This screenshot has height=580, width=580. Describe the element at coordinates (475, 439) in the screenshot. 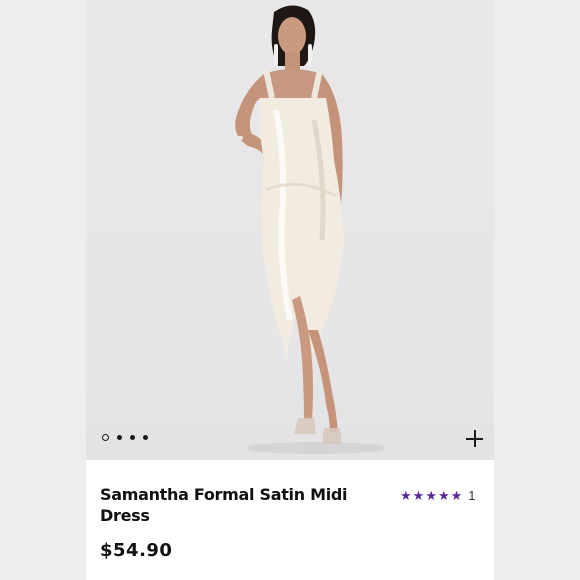

I see `plus-icon` at that location.